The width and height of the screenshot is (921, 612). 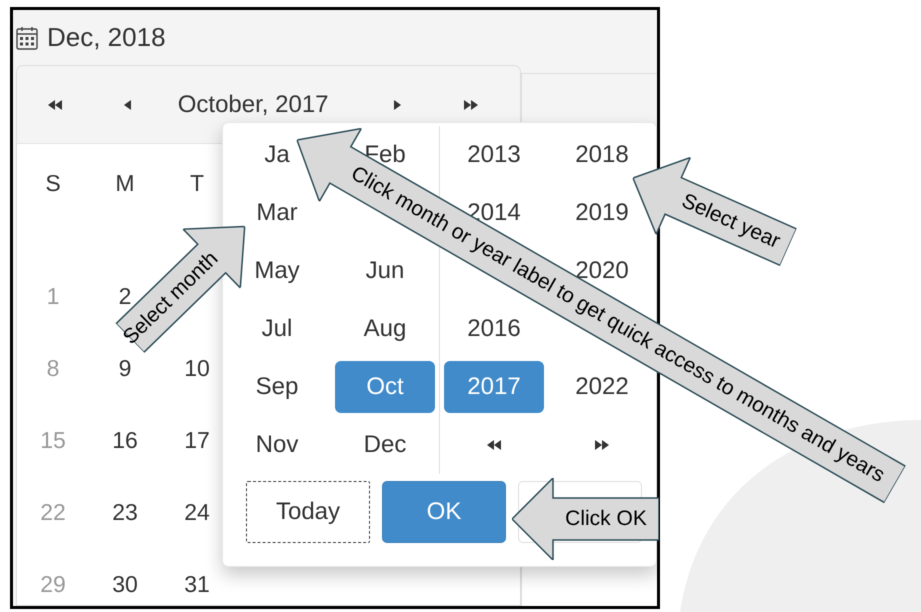 I want to click on month-option: Aug, so click(x=385, y=329).